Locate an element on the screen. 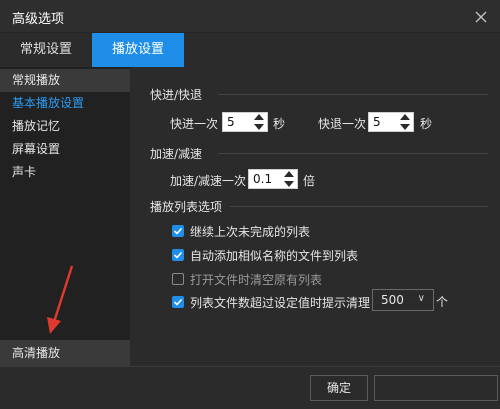  forward-step-value: 5 is located at coordinates (231, 122).